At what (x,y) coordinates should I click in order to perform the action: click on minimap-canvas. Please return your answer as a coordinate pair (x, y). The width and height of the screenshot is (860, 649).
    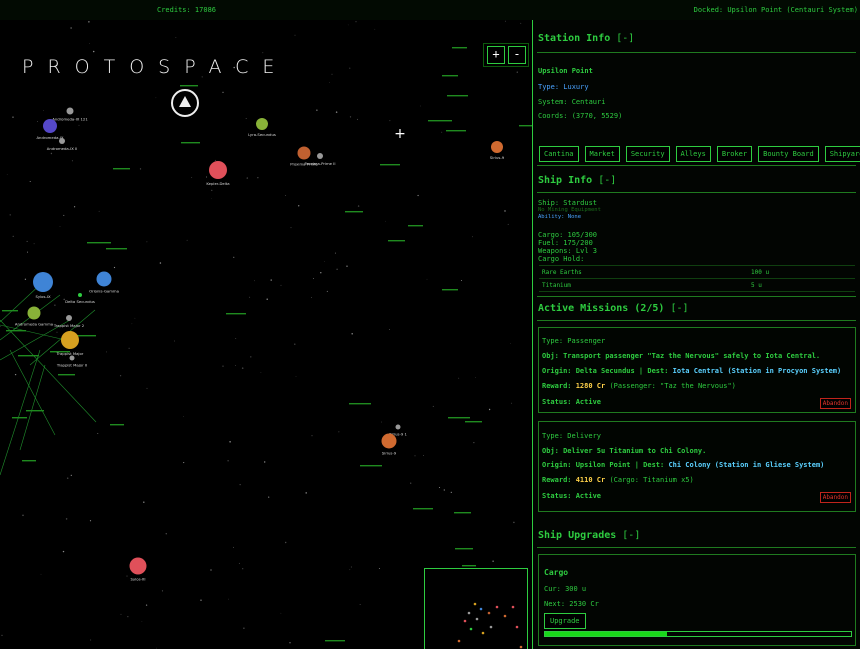
    Looking at the image, I should click on (476, 609).